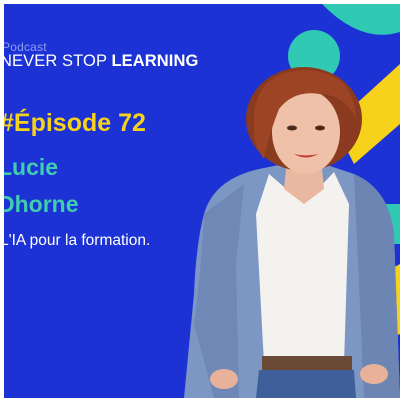  Describe the element at coordinates (75, 123) in the screenshot. I see `episode-number: #Épisode 72` at that location.